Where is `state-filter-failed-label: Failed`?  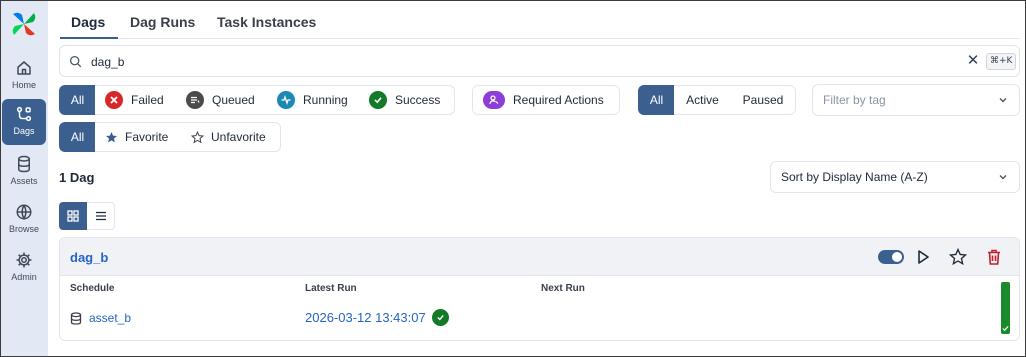
state-filter-failed-label: Failed is located at coordinates (147, 100).